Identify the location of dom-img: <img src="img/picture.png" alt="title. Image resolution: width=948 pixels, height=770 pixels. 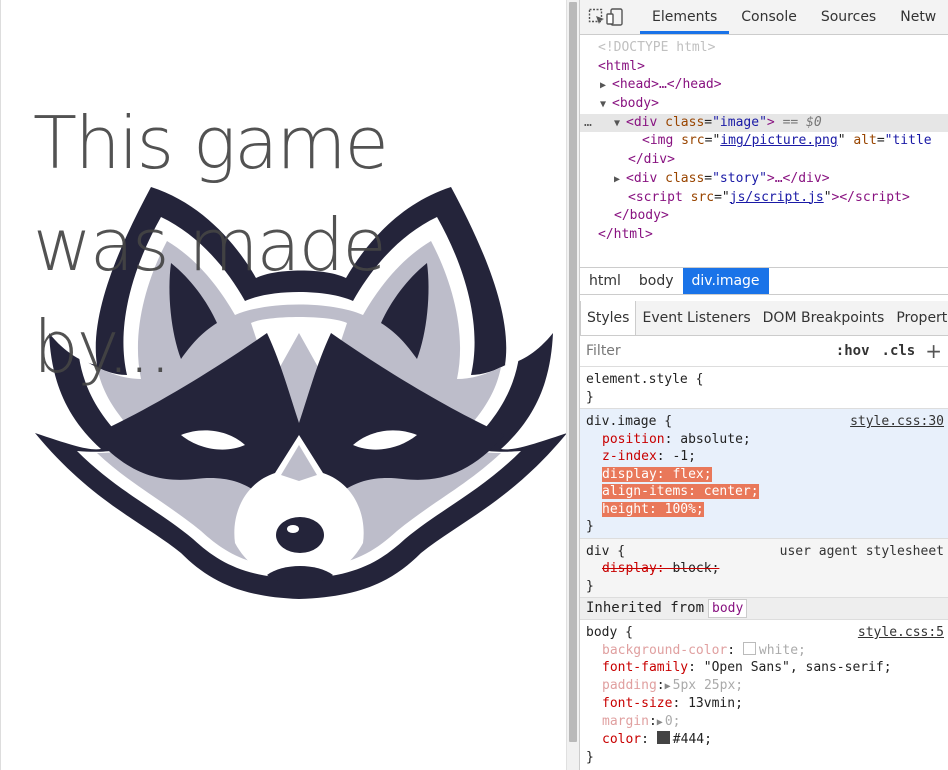
(764, 141).